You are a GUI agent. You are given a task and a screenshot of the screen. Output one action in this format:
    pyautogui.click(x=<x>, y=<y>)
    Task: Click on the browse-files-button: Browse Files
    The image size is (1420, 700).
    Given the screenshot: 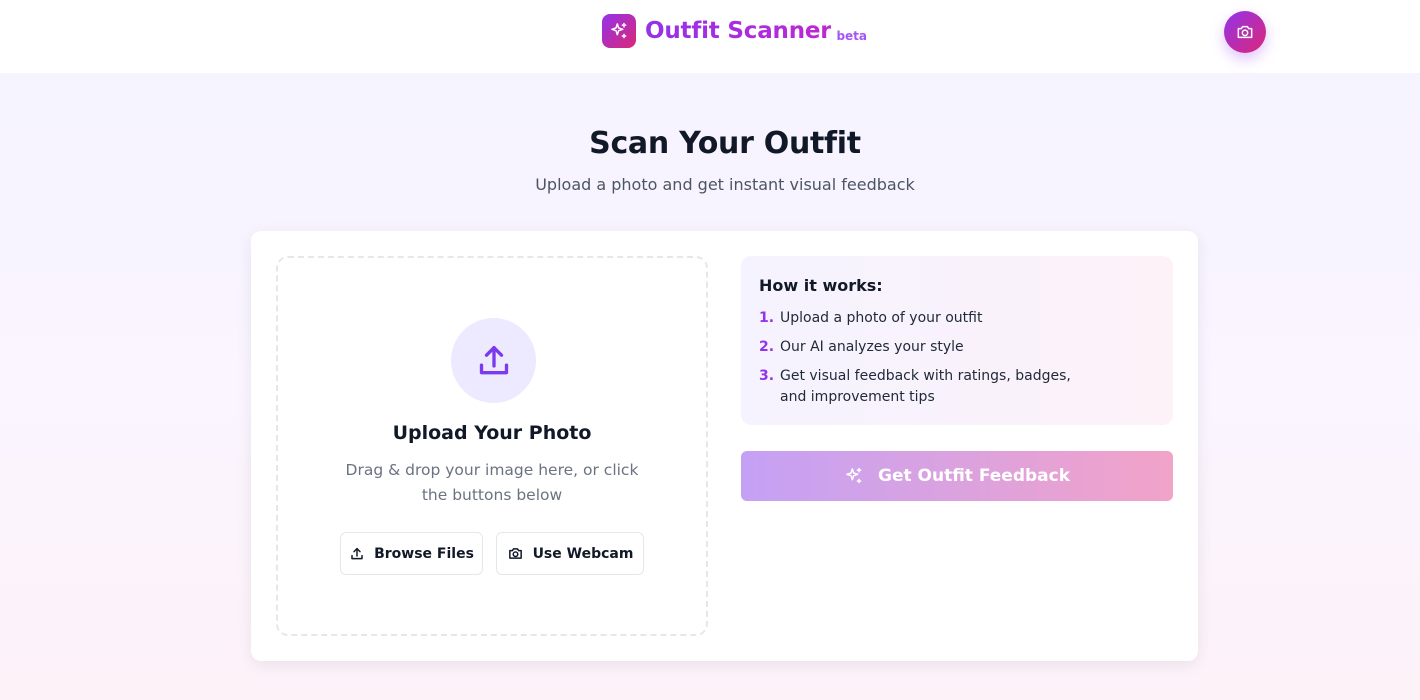 What is the action you would take?
    pyautogui.click(x=411, y=553)
    